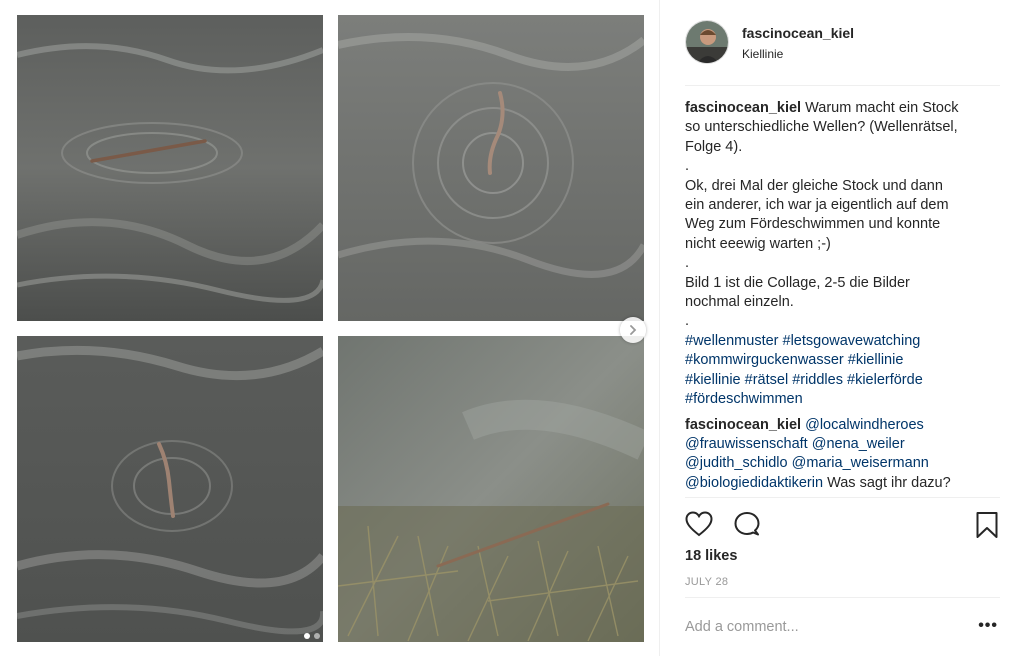  Describe the element at coordinates (706, 582) in the screenshot. I see `post-date: JULY 28` at that location.